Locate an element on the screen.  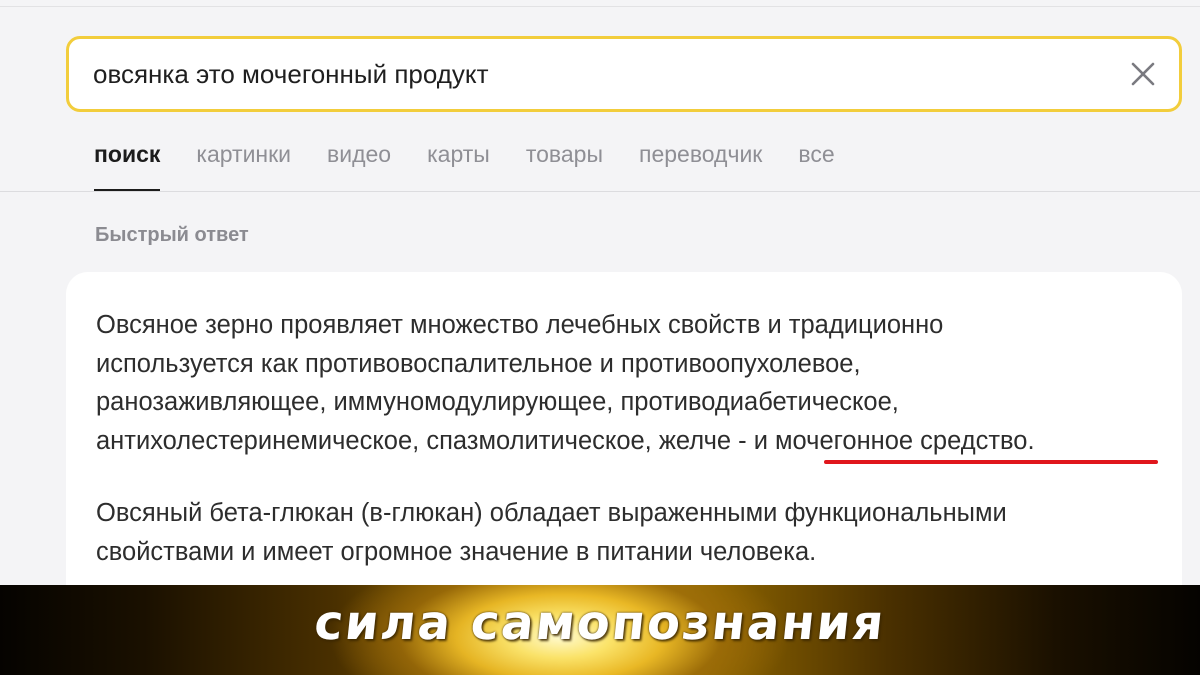
tab-search: поиск is located at coordinates (127, 165).